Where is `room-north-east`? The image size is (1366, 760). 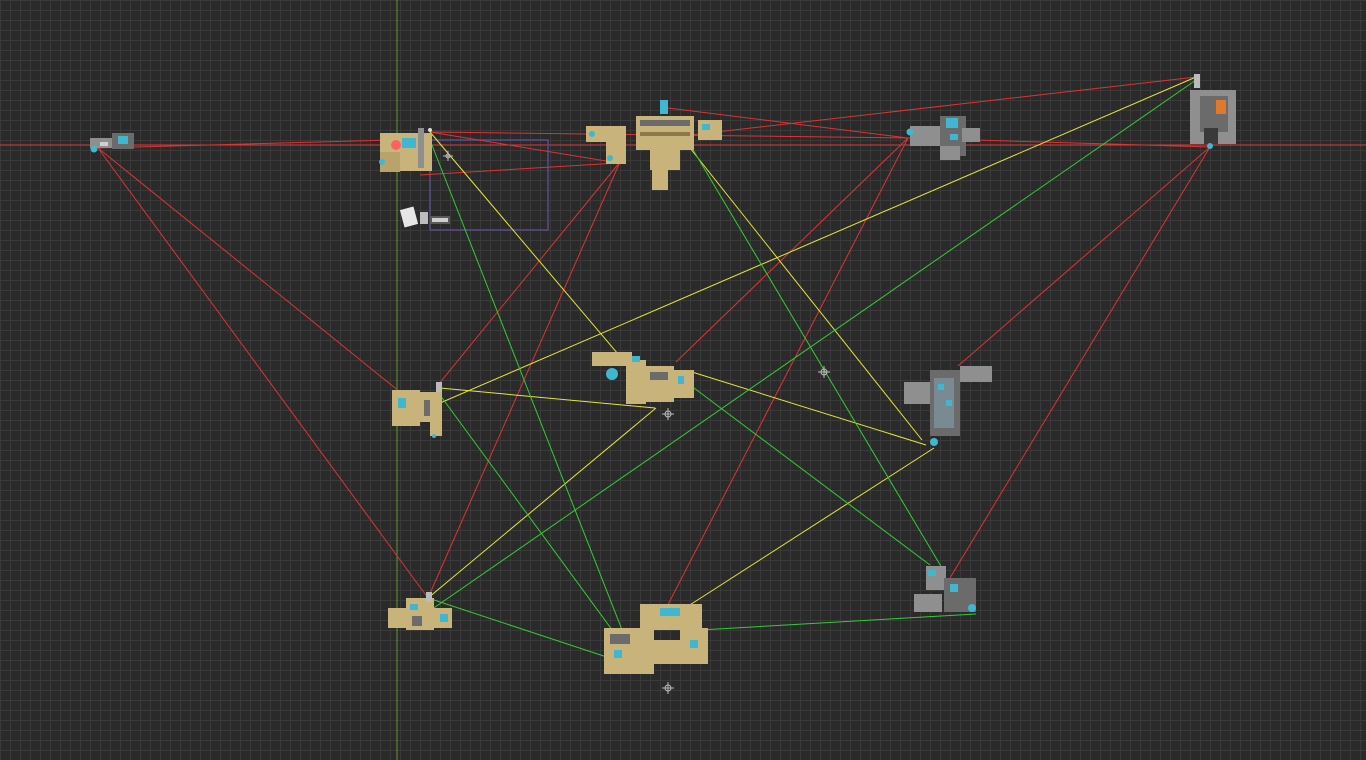 room-north-east is located at coordinates (943, 138).